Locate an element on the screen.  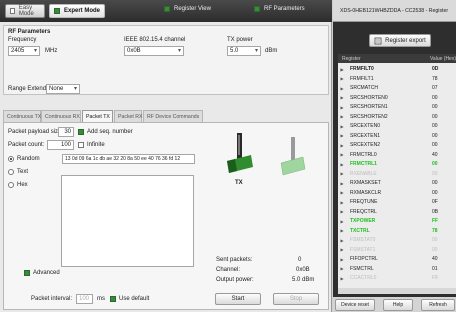
register-row: ▶ SRCMATCH 07 is located at coordinates (397, 88).